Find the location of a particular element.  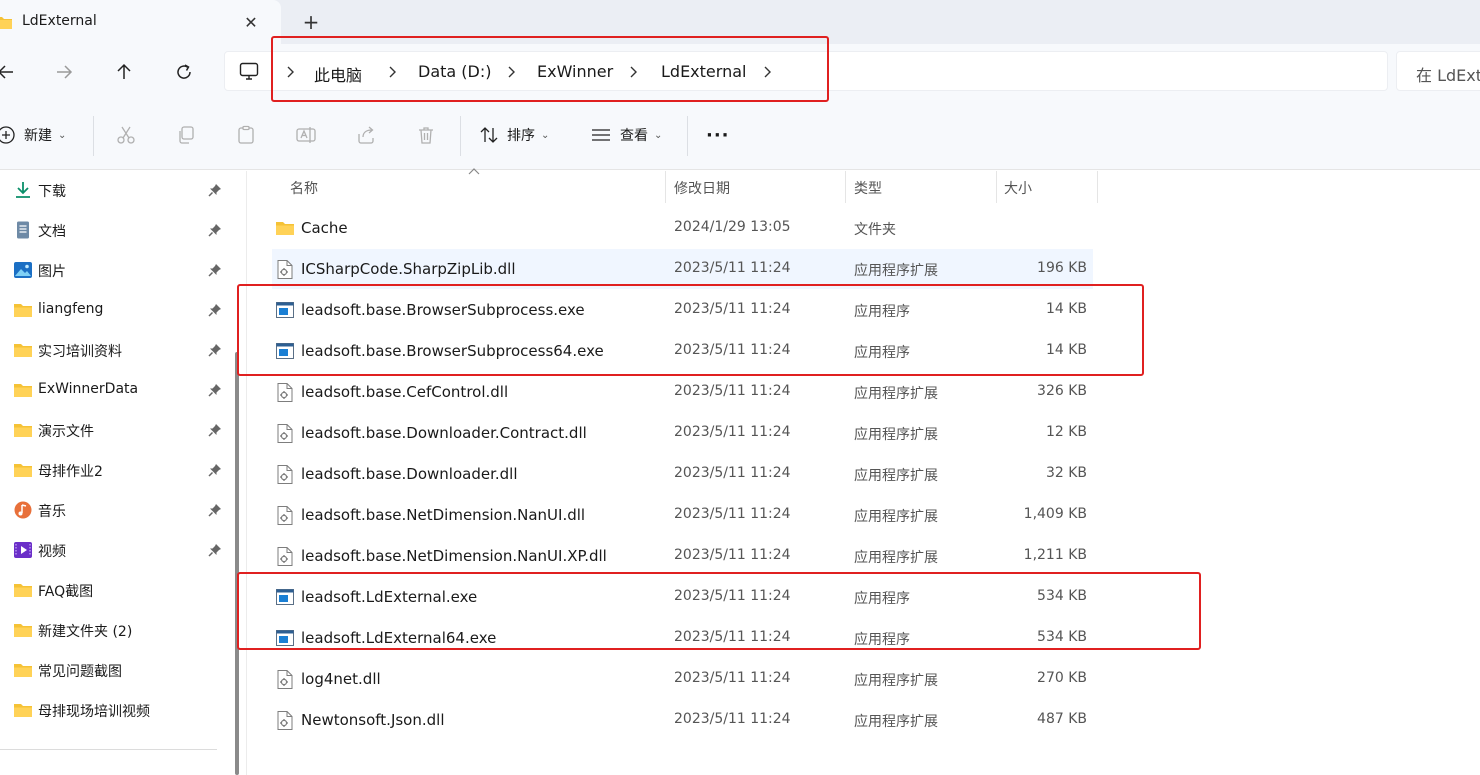

file-row: Cache 2024/1/29 13:05 文件夹 is located at coordinates (682, 228).